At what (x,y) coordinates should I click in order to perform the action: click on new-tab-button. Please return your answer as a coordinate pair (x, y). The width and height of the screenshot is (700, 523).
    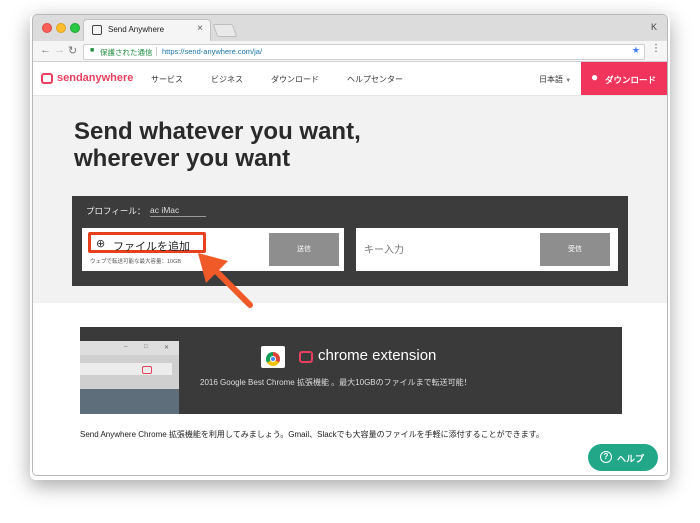
    Looking at the image, I should click on (225, 30).